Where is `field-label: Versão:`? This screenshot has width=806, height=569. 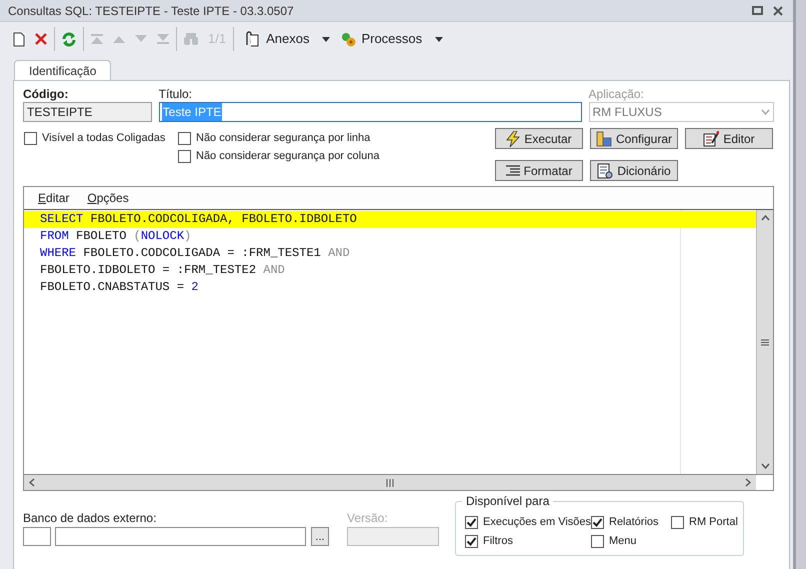 field-label: Versão: is located at coordinates (368, 518).